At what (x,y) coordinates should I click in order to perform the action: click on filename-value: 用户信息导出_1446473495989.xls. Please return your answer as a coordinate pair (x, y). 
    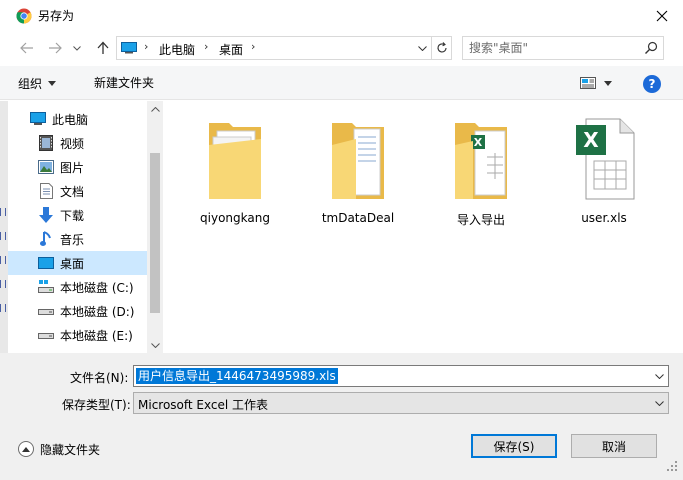
    Looking at the image, I should click on (237, 376).